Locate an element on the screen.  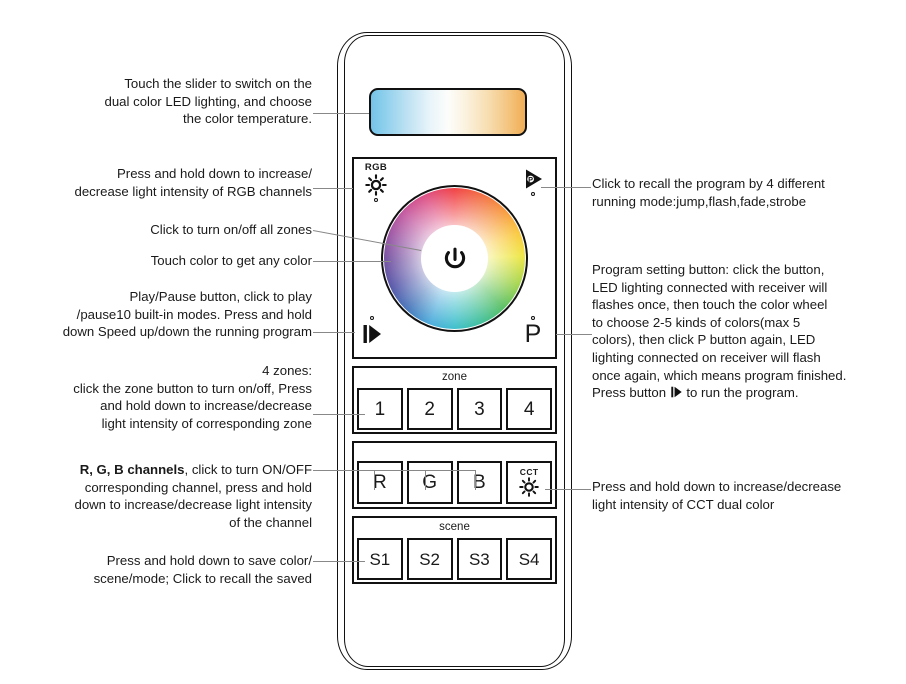
annotation-program-set-text2: to run the program. is located at coordinates (740, 393).